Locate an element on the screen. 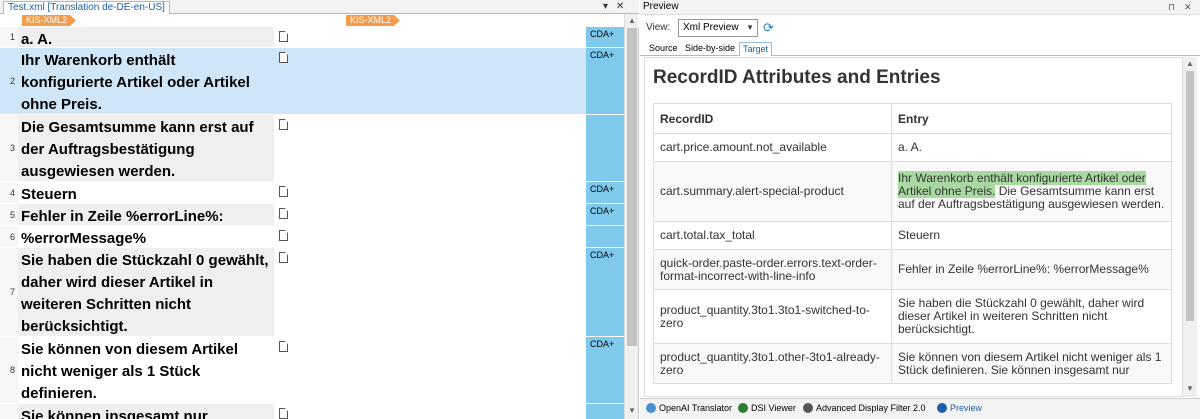 The width and height of the screenshot is (1200, 419). close-preview-icon: ✕ is located at coordinates (1188, 7).